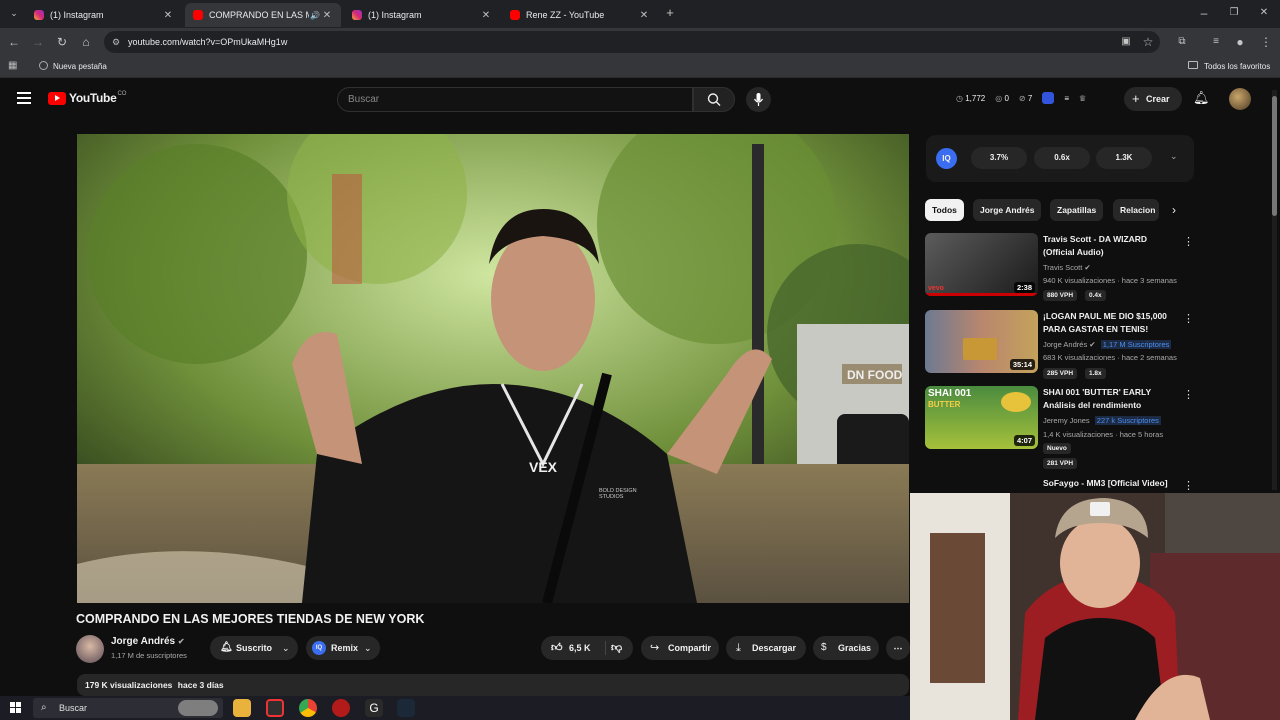 The width and height of the screenshot is (1280, 720). I want to click on dislike-icon: 👎︎, so click(616, 648).